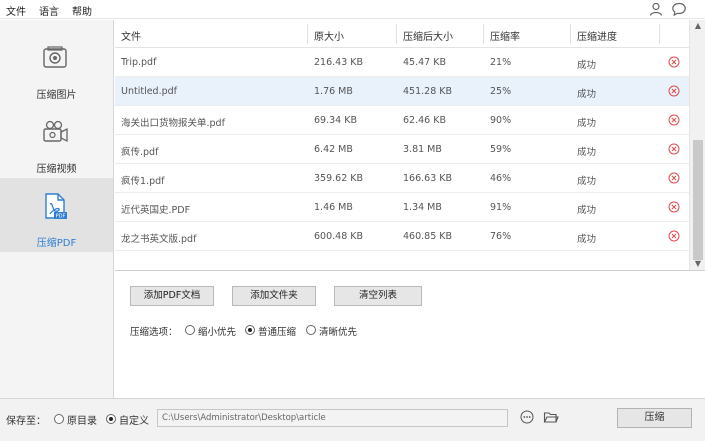  I want to click on save-path-input, so click(332, 418).